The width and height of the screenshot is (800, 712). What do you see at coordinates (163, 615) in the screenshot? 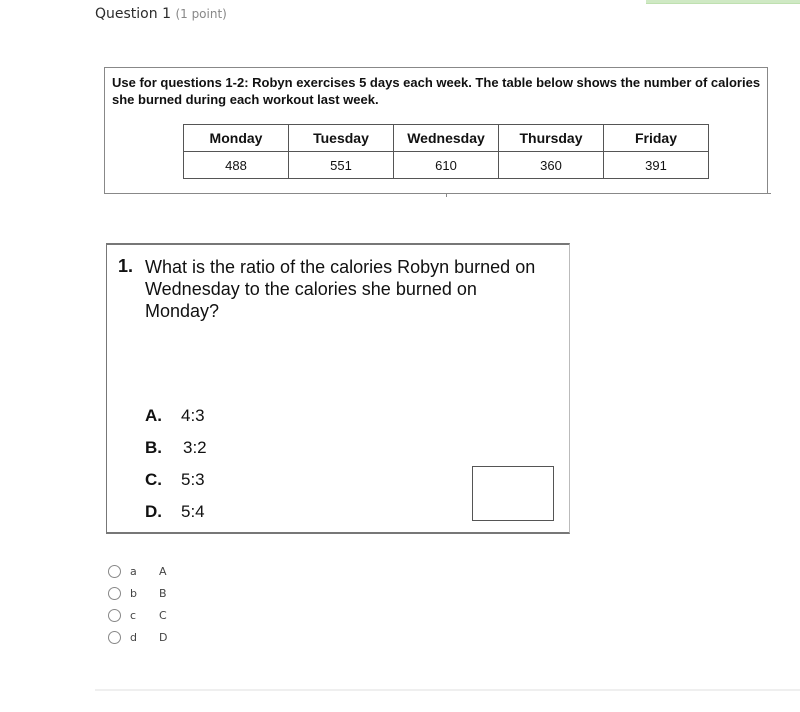
I see `option-value: C` at bounding box center [163, 615].